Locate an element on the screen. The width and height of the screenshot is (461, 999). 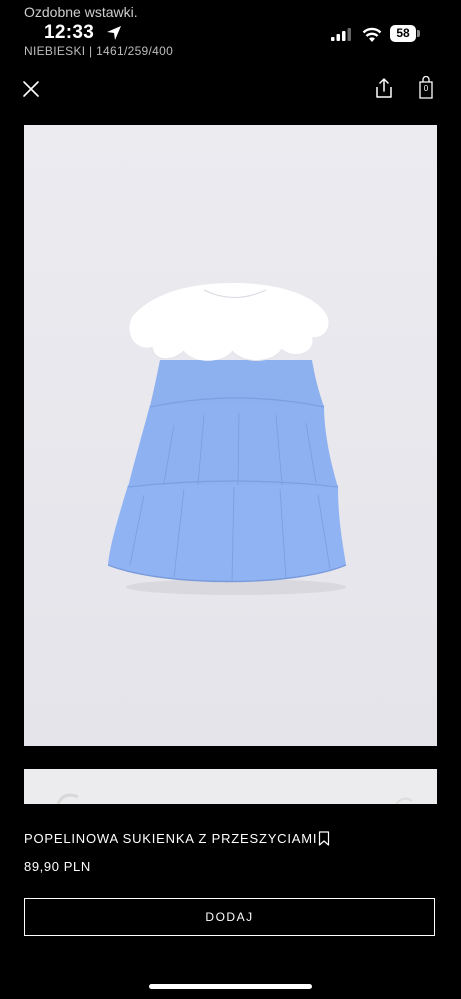
bag-count: 0 is located at coordinates (426, 88).